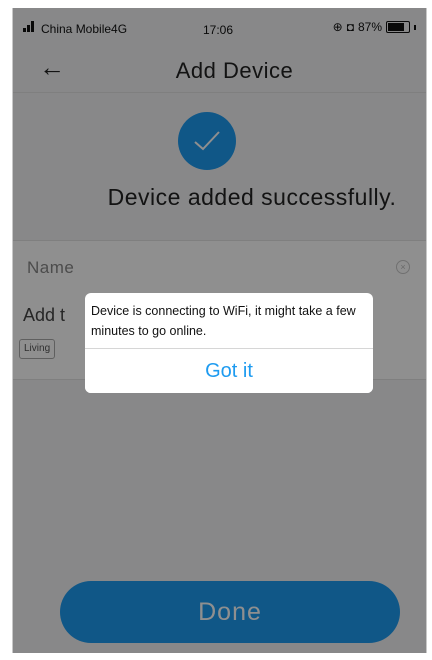  What do you see at coordinates (229, 371) in the screenshot?
I see `got-it-button: Got it` at bounding box center [229, 371].